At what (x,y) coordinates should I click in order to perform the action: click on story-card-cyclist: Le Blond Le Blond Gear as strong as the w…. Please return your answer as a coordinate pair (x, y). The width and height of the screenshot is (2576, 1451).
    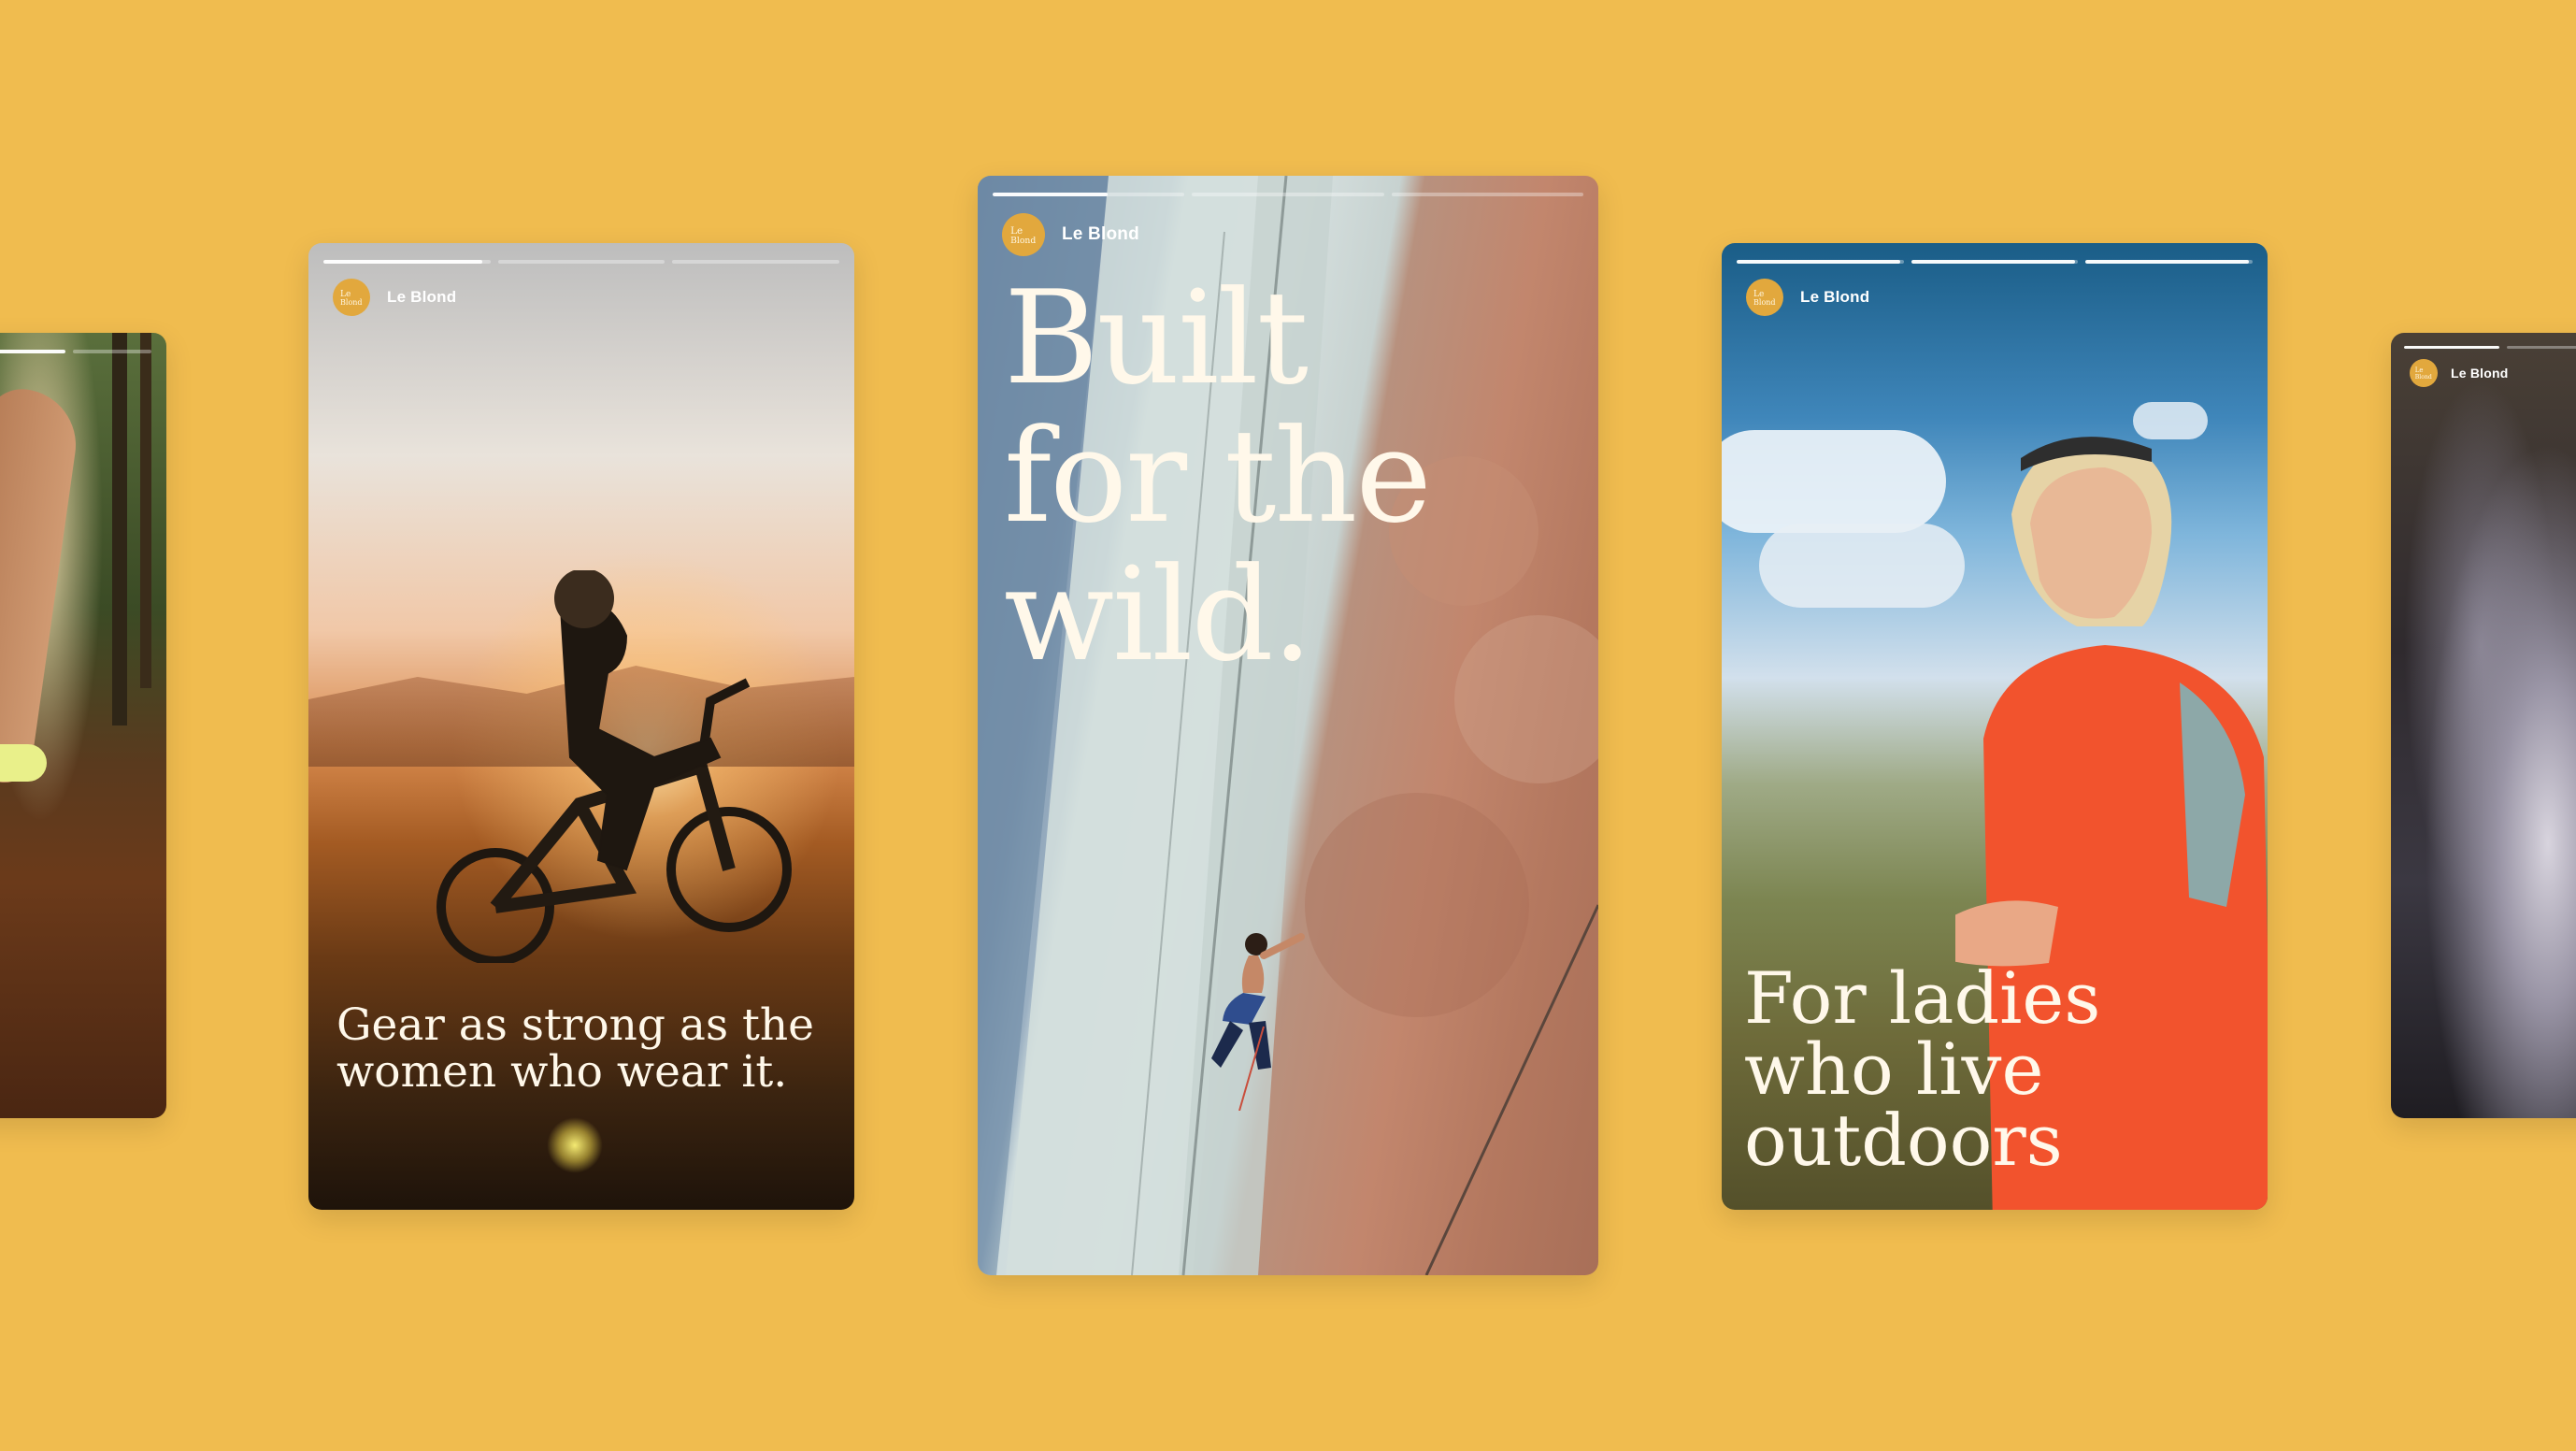
    Looking at the image, I should click on (581, 726).